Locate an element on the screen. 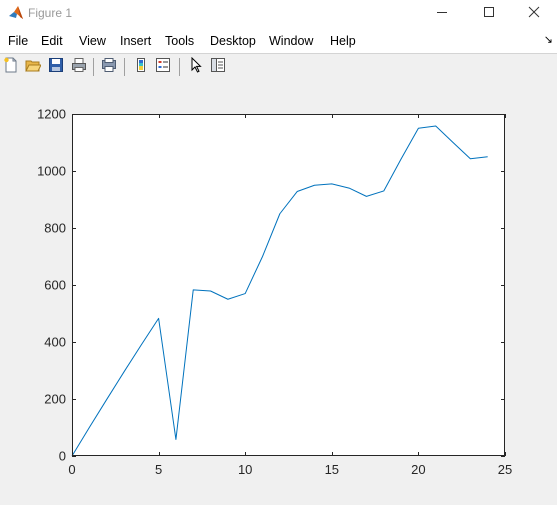  minimize-icon is located at coordinates (442, 14).